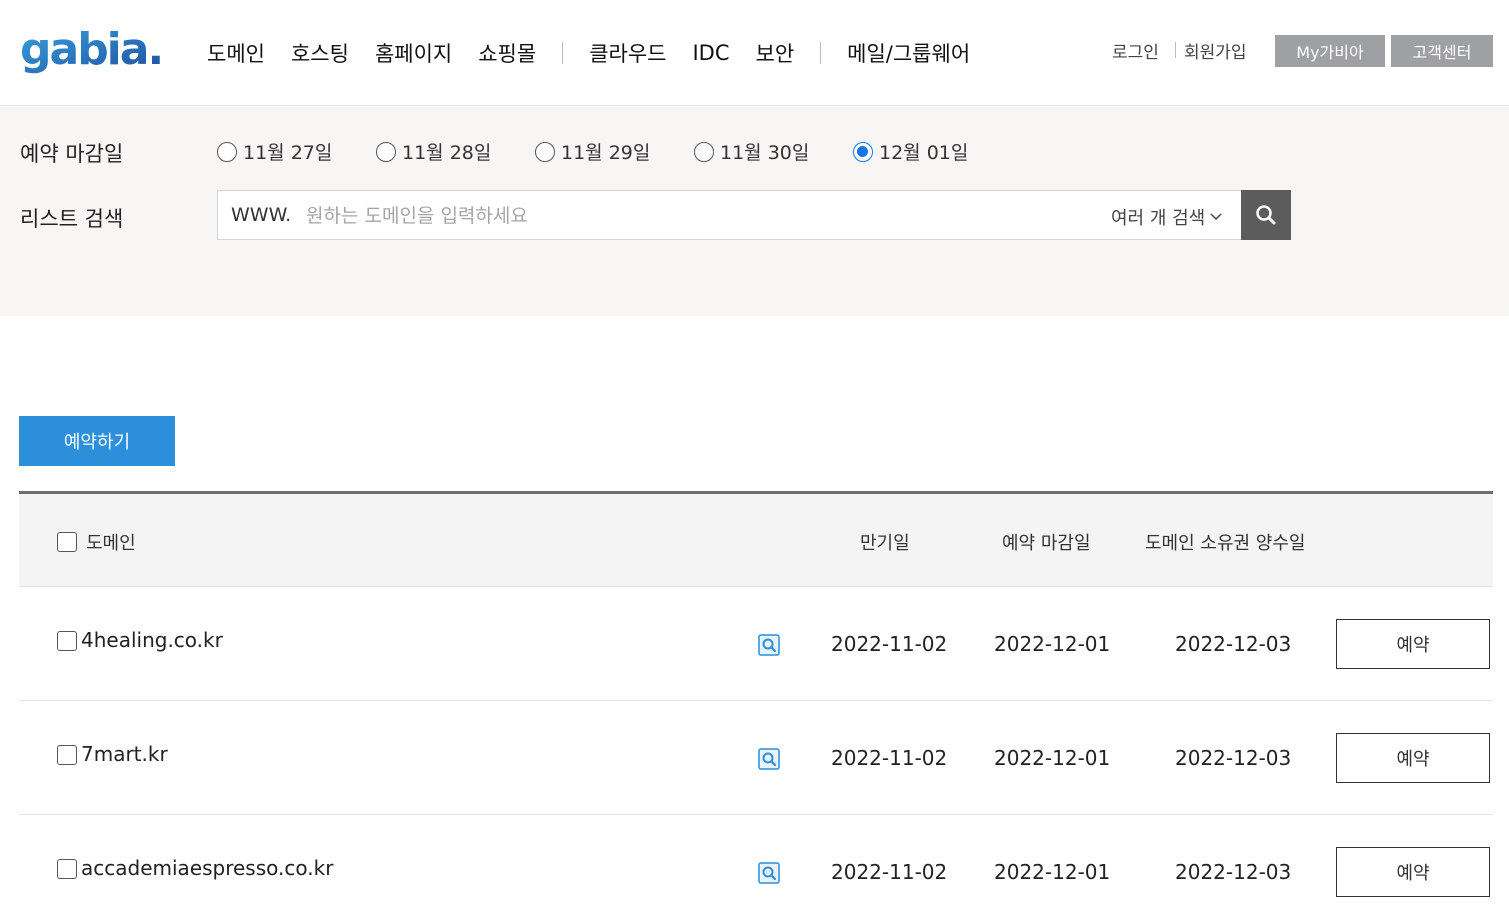 The image size is (1509, 920). I want to click on multi-search-label: 여러 개 검색, so click(1158, 218).